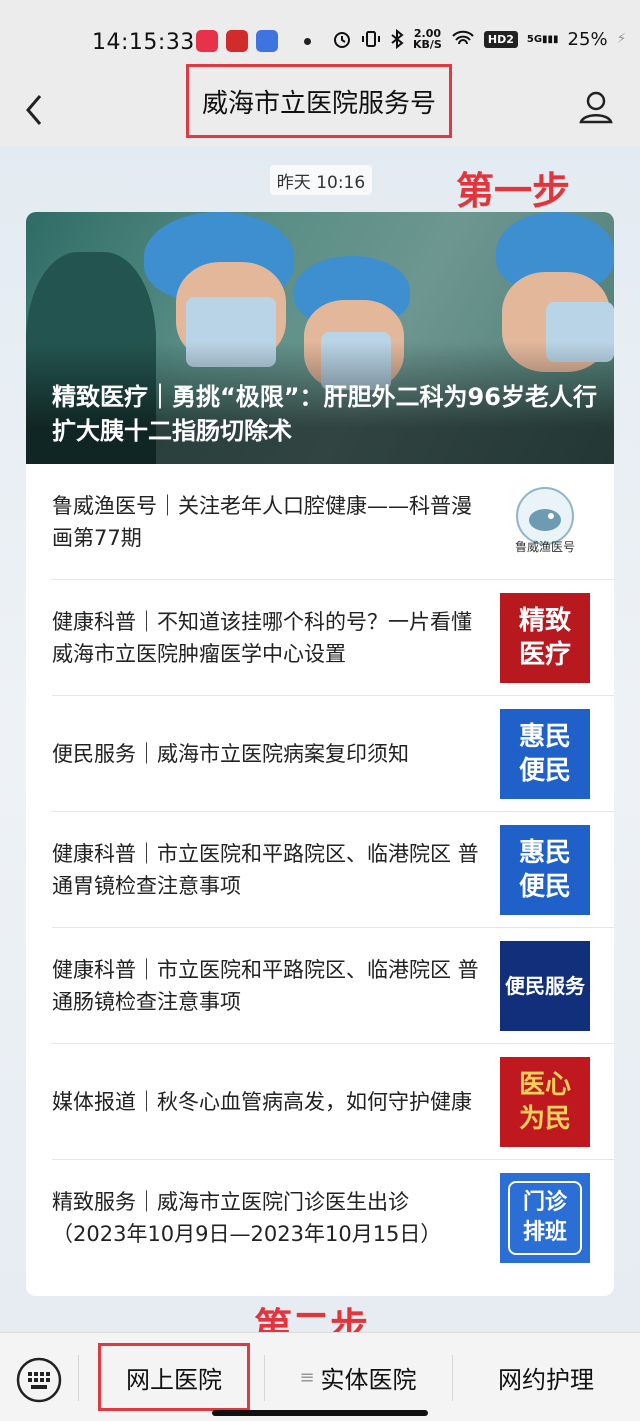 Image resolution: width=640 pixels, height=1421 pixels. What do you see at coordinates (265, 986) in the screenshot?
I see `article-title: 健康科普｜市立医院和平路院区、临港院区 普通肠镜检查注意事项` at bounding box center [265, 986].